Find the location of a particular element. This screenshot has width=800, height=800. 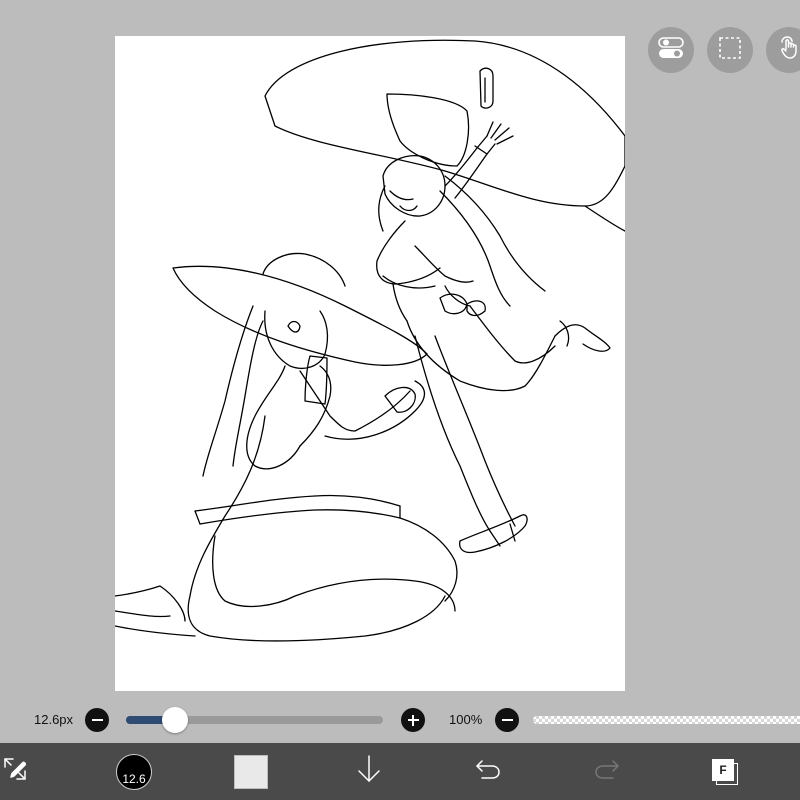

selection-button is located at coordinates (730, 50).